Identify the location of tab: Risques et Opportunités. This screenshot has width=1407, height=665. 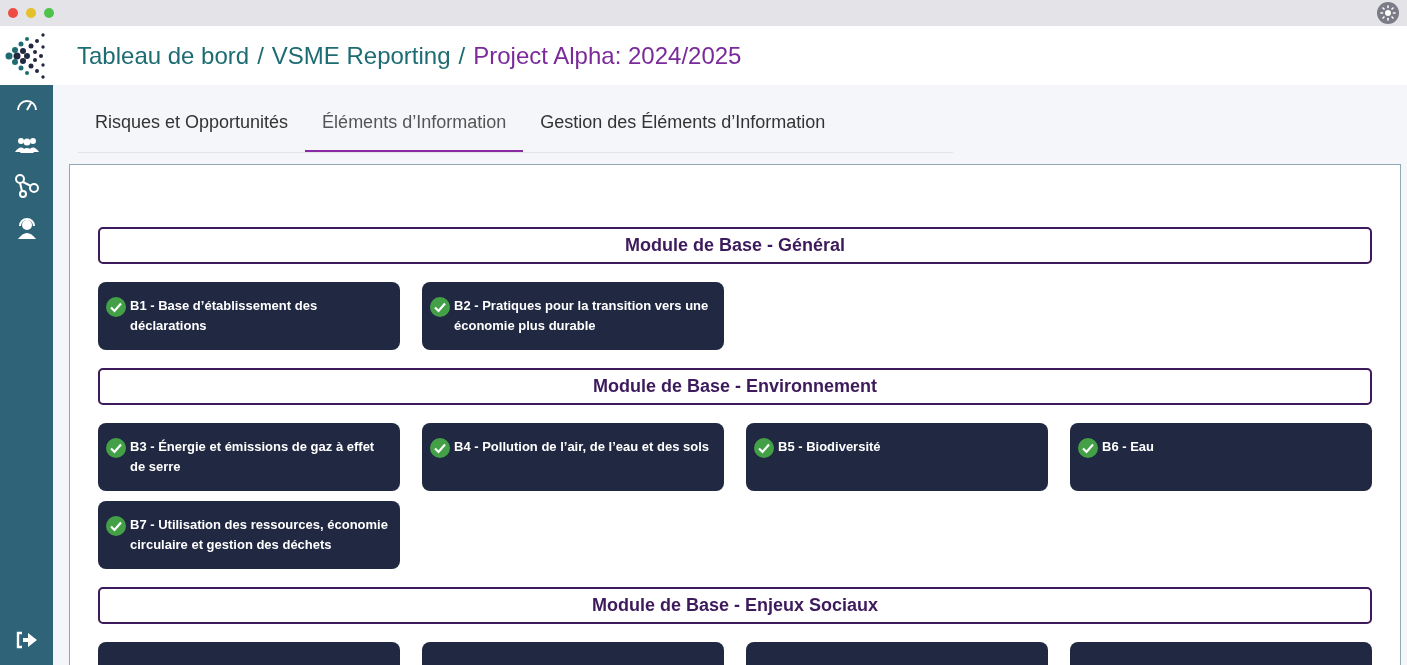
(192, 126).